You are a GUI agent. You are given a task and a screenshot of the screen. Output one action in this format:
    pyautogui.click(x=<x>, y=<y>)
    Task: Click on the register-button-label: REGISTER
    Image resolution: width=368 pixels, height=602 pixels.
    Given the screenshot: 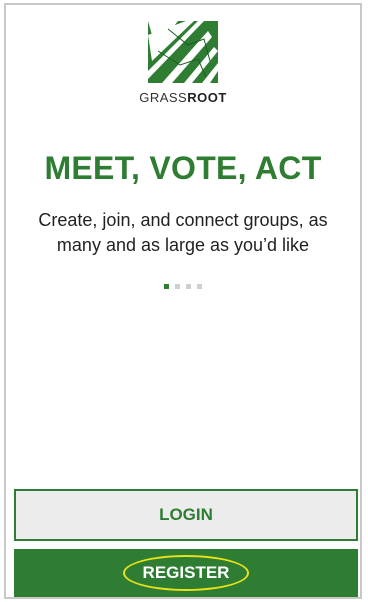 What is the action you would take?
    pyautogui.click(x=186, y=573)
    